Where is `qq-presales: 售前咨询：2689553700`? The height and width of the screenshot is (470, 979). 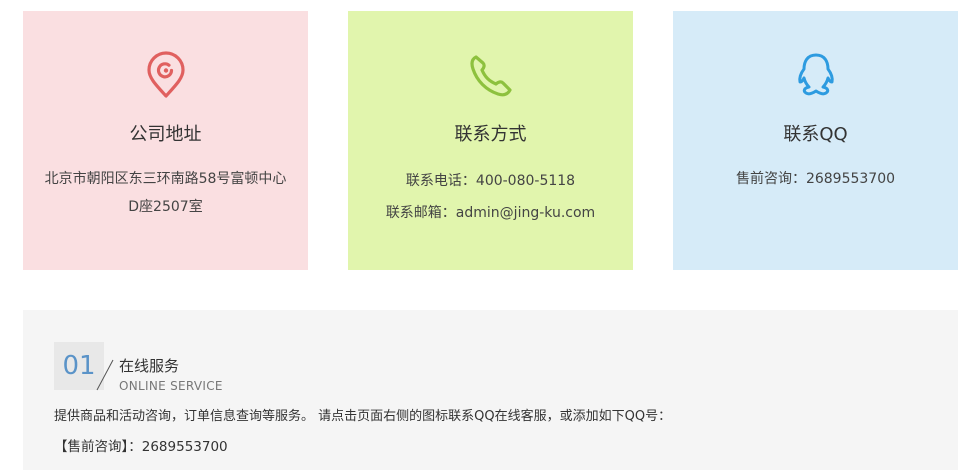
qq-presales: 售前咨询：2689553700 is located at coordinates (815, 179).